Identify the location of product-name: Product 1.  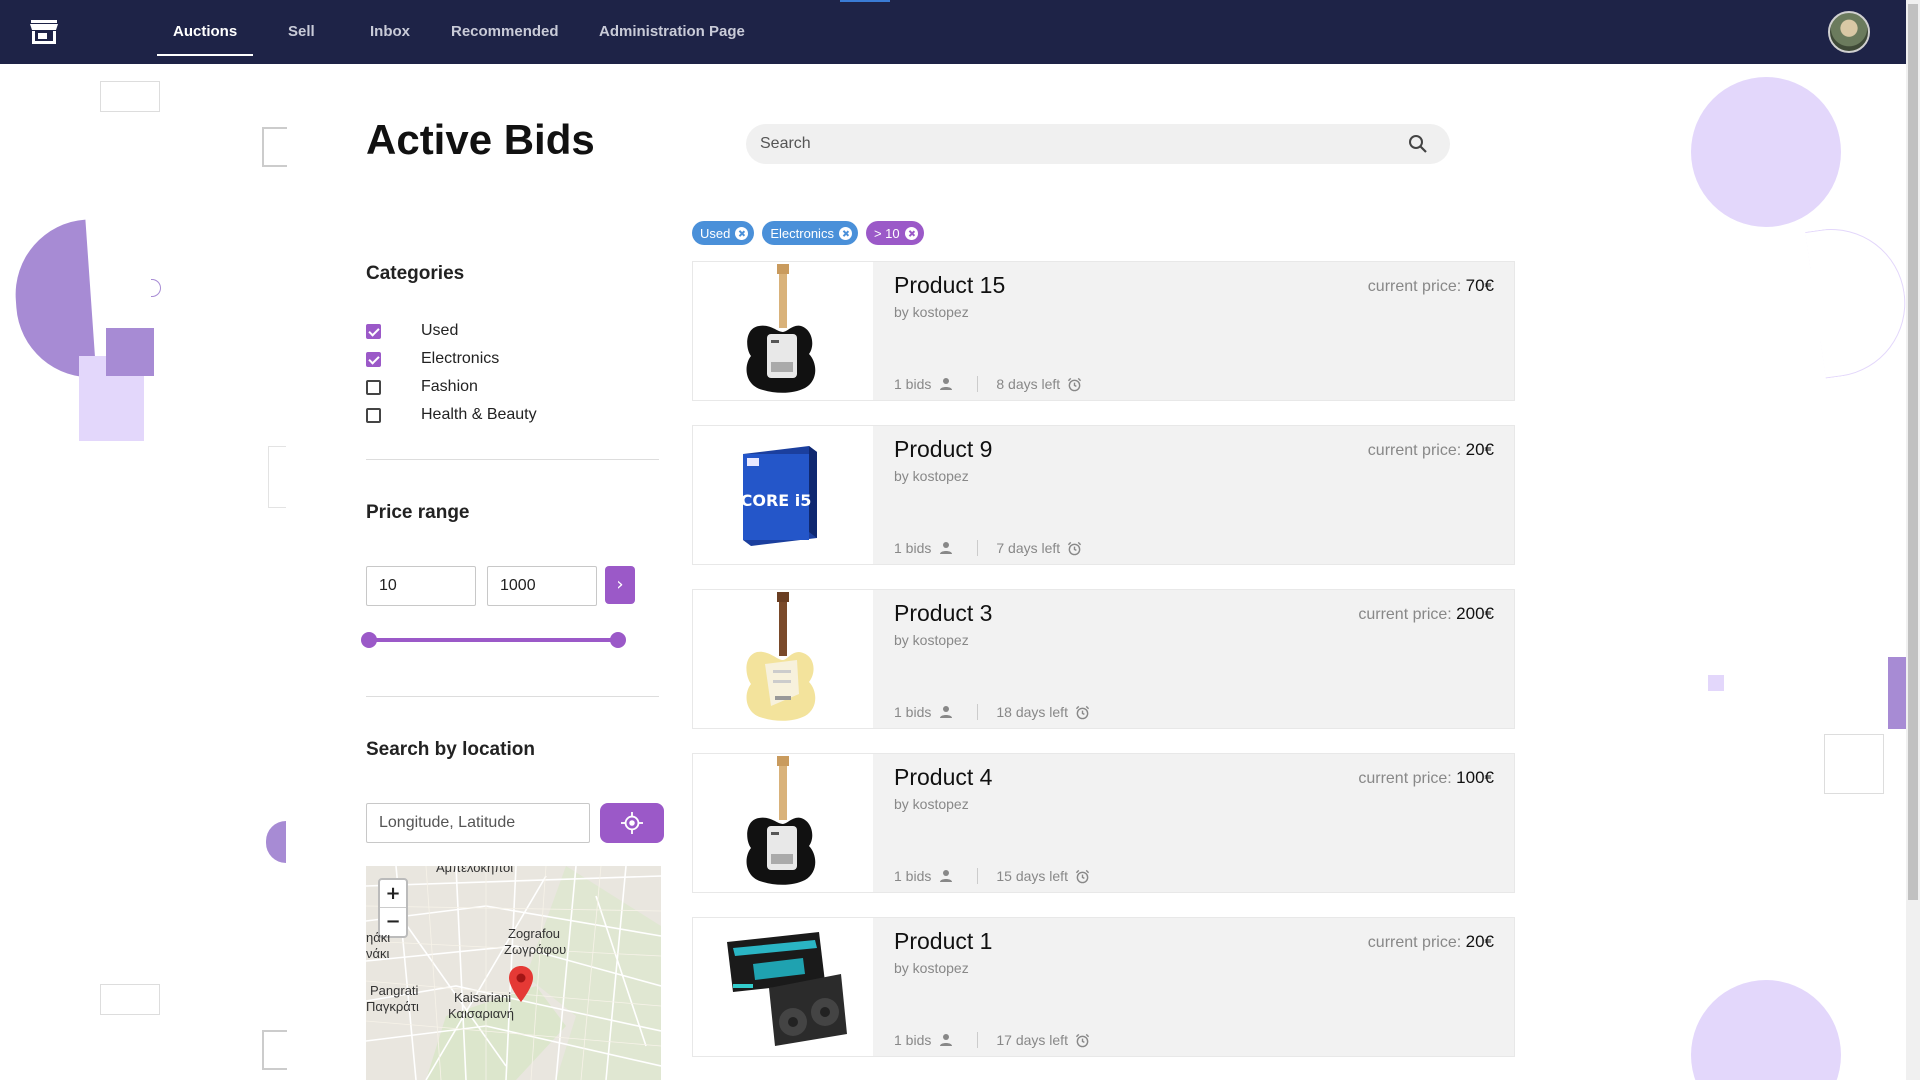
(943, 941).